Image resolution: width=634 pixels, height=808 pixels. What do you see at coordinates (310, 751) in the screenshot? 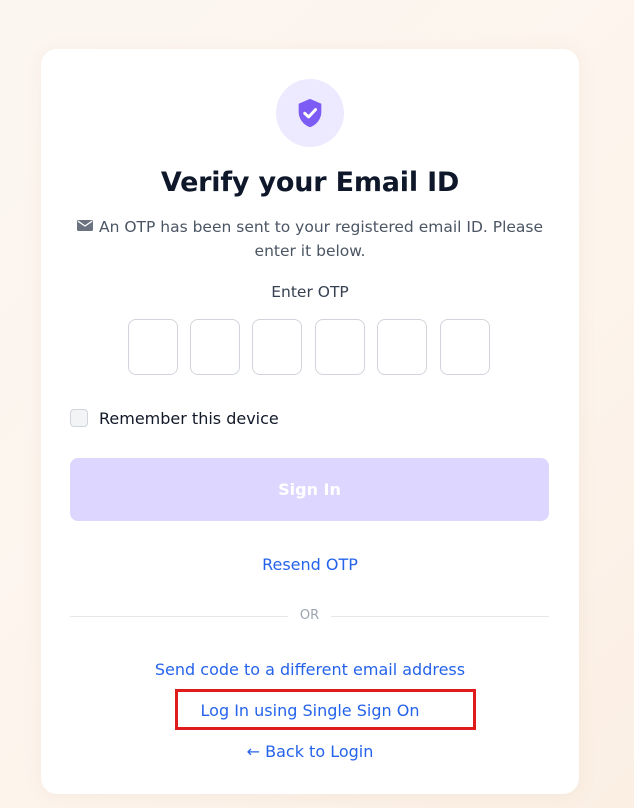
I see `back-to-login-link: ← Back to Login` at bounding box center [310, 751].